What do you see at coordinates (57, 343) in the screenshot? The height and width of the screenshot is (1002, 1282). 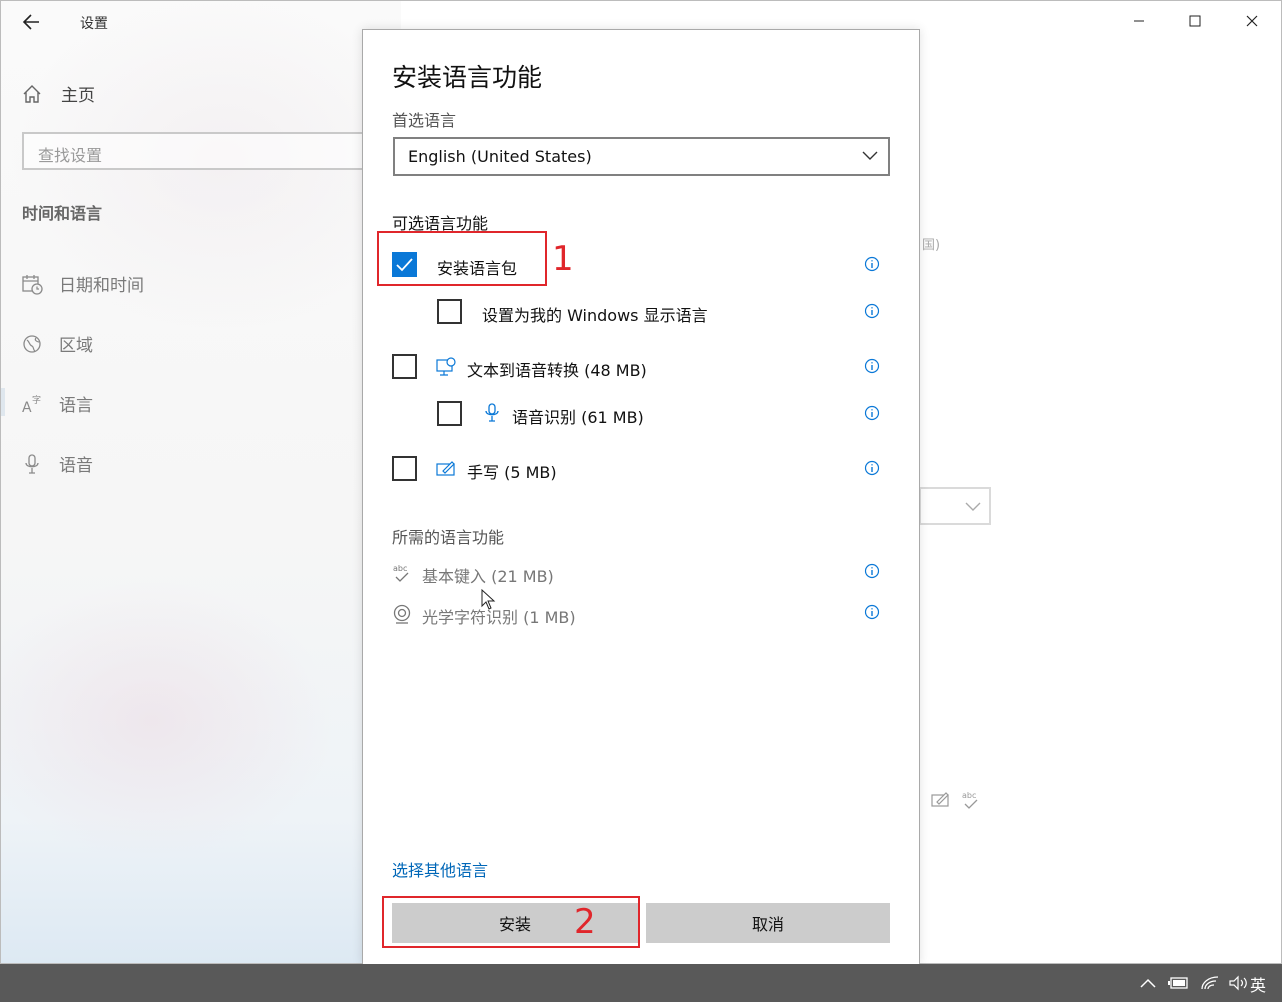 I see `sidebar-item-region: 区域` at bounding box center [57, 343].